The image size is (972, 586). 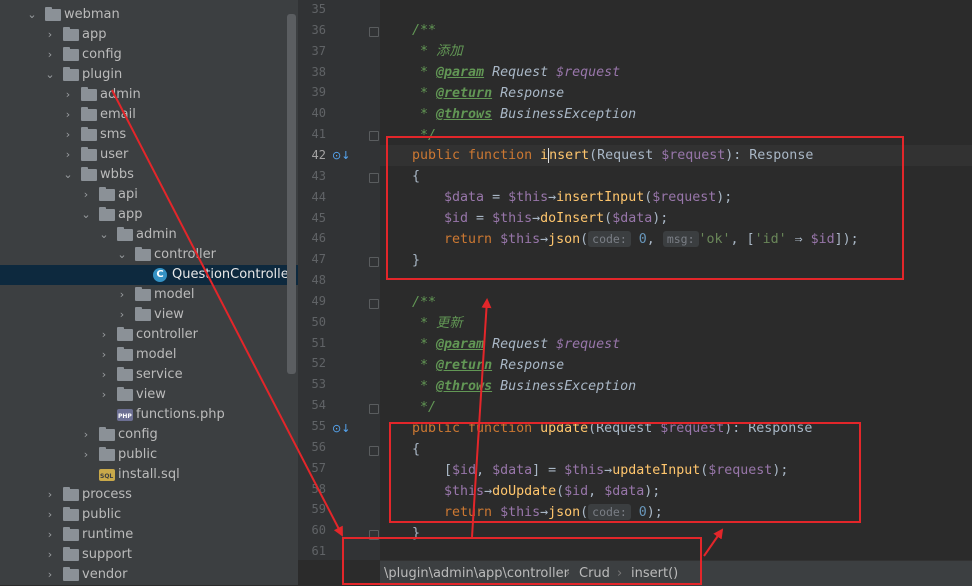 What do you see at coordinates (149, 15) in the screenshot?
I see `tree-item: ⌄ webman` at bounding box center [149, 15].